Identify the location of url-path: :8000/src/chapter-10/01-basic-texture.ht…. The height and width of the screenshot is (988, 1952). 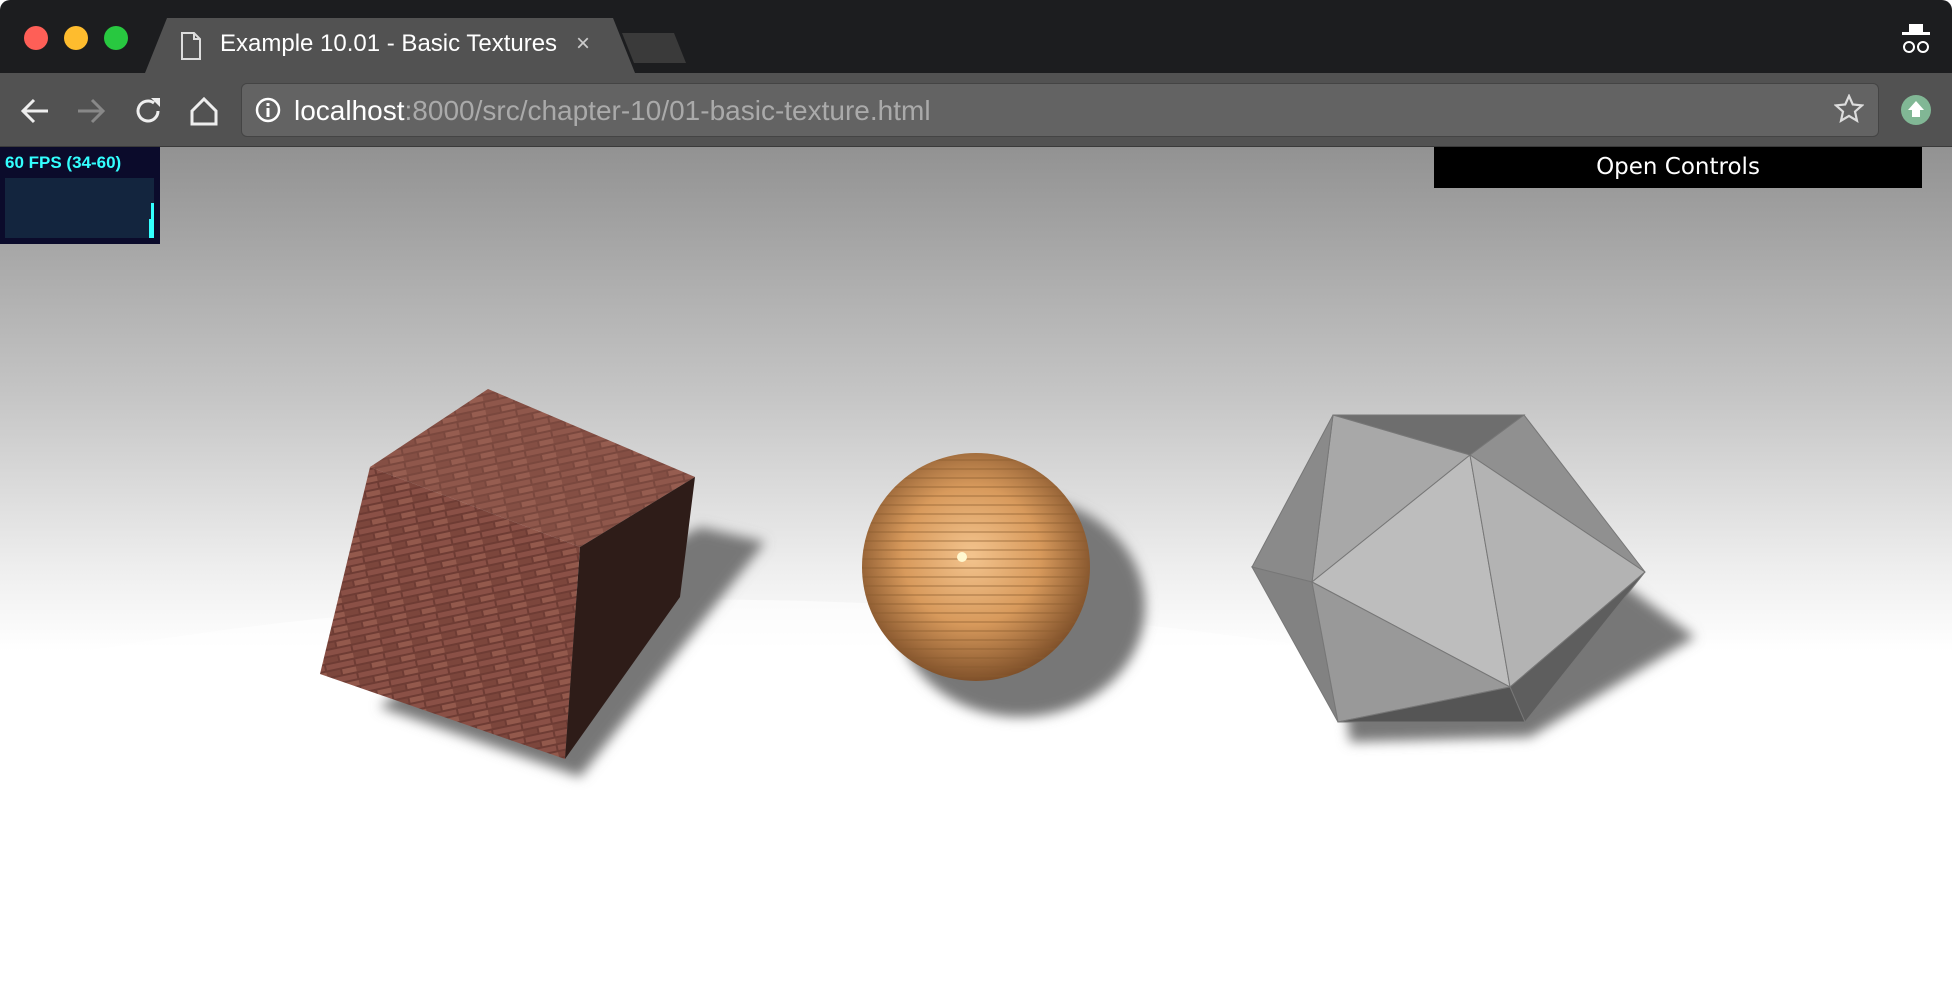
(667, 110).